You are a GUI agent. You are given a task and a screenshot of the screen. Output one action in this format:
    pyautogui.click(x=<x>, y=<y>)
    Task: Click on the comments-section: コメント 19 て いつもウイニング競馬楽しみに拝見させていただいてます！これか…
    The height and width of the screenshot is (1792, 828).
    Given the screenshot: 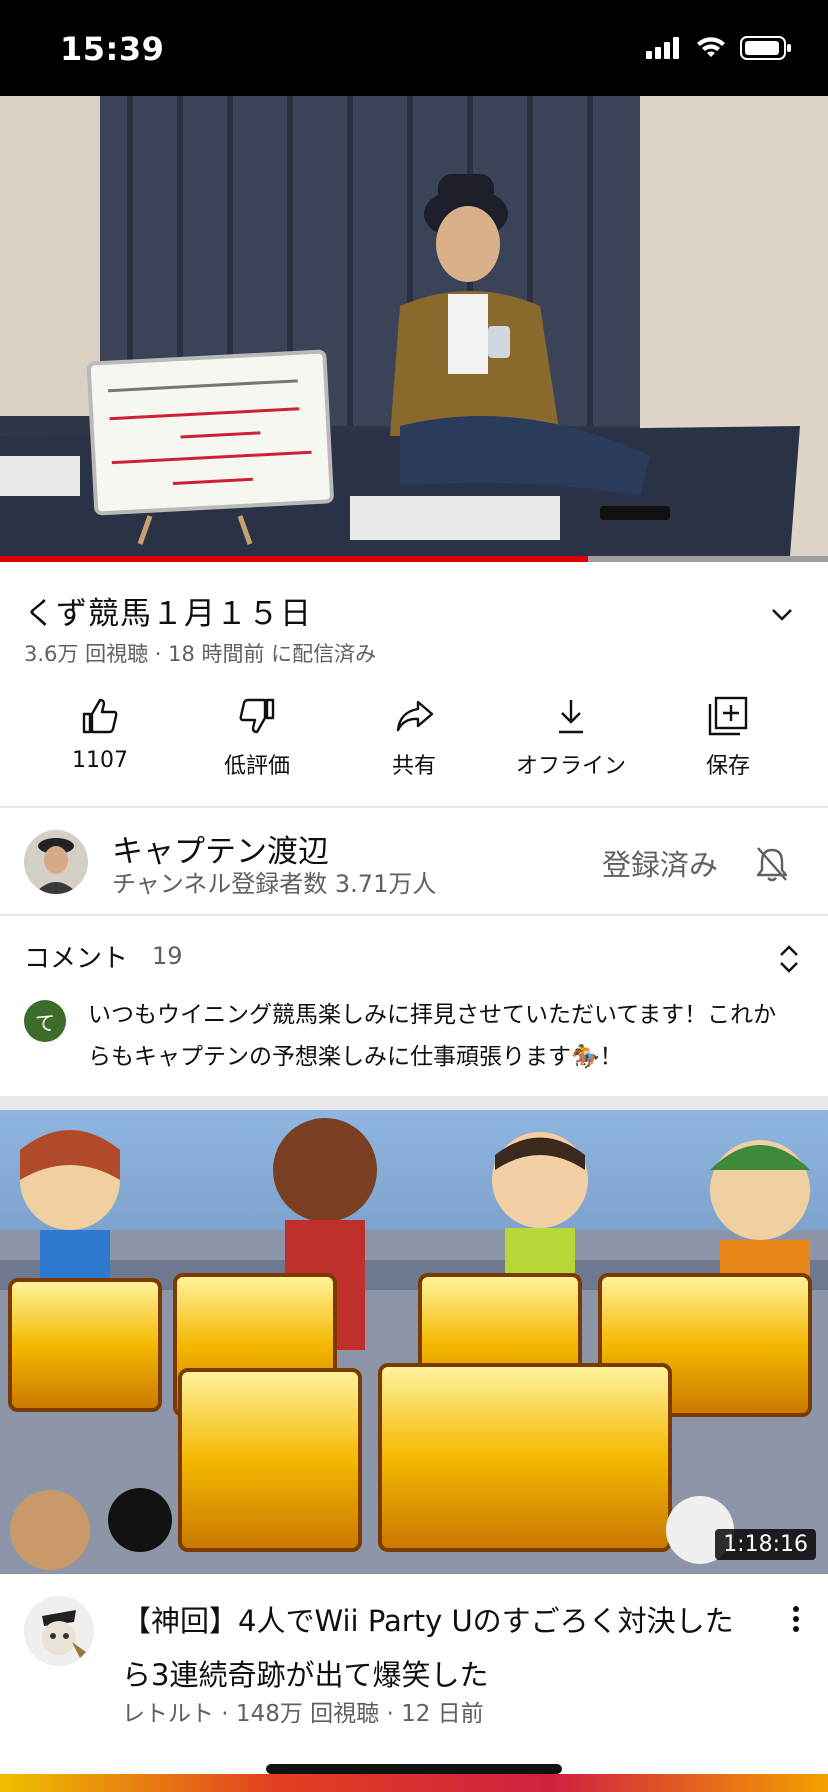 What is the action you would take?
    pyautogui.click(x=414, y=1006)
    